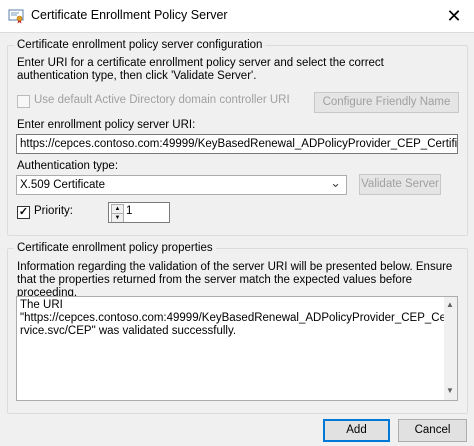 Image resolution: width=474 pixels, height=446 pixels. Describe the element at coordinates (454, 16) in the screenshot. I see `close-icon: ✕` at that location.